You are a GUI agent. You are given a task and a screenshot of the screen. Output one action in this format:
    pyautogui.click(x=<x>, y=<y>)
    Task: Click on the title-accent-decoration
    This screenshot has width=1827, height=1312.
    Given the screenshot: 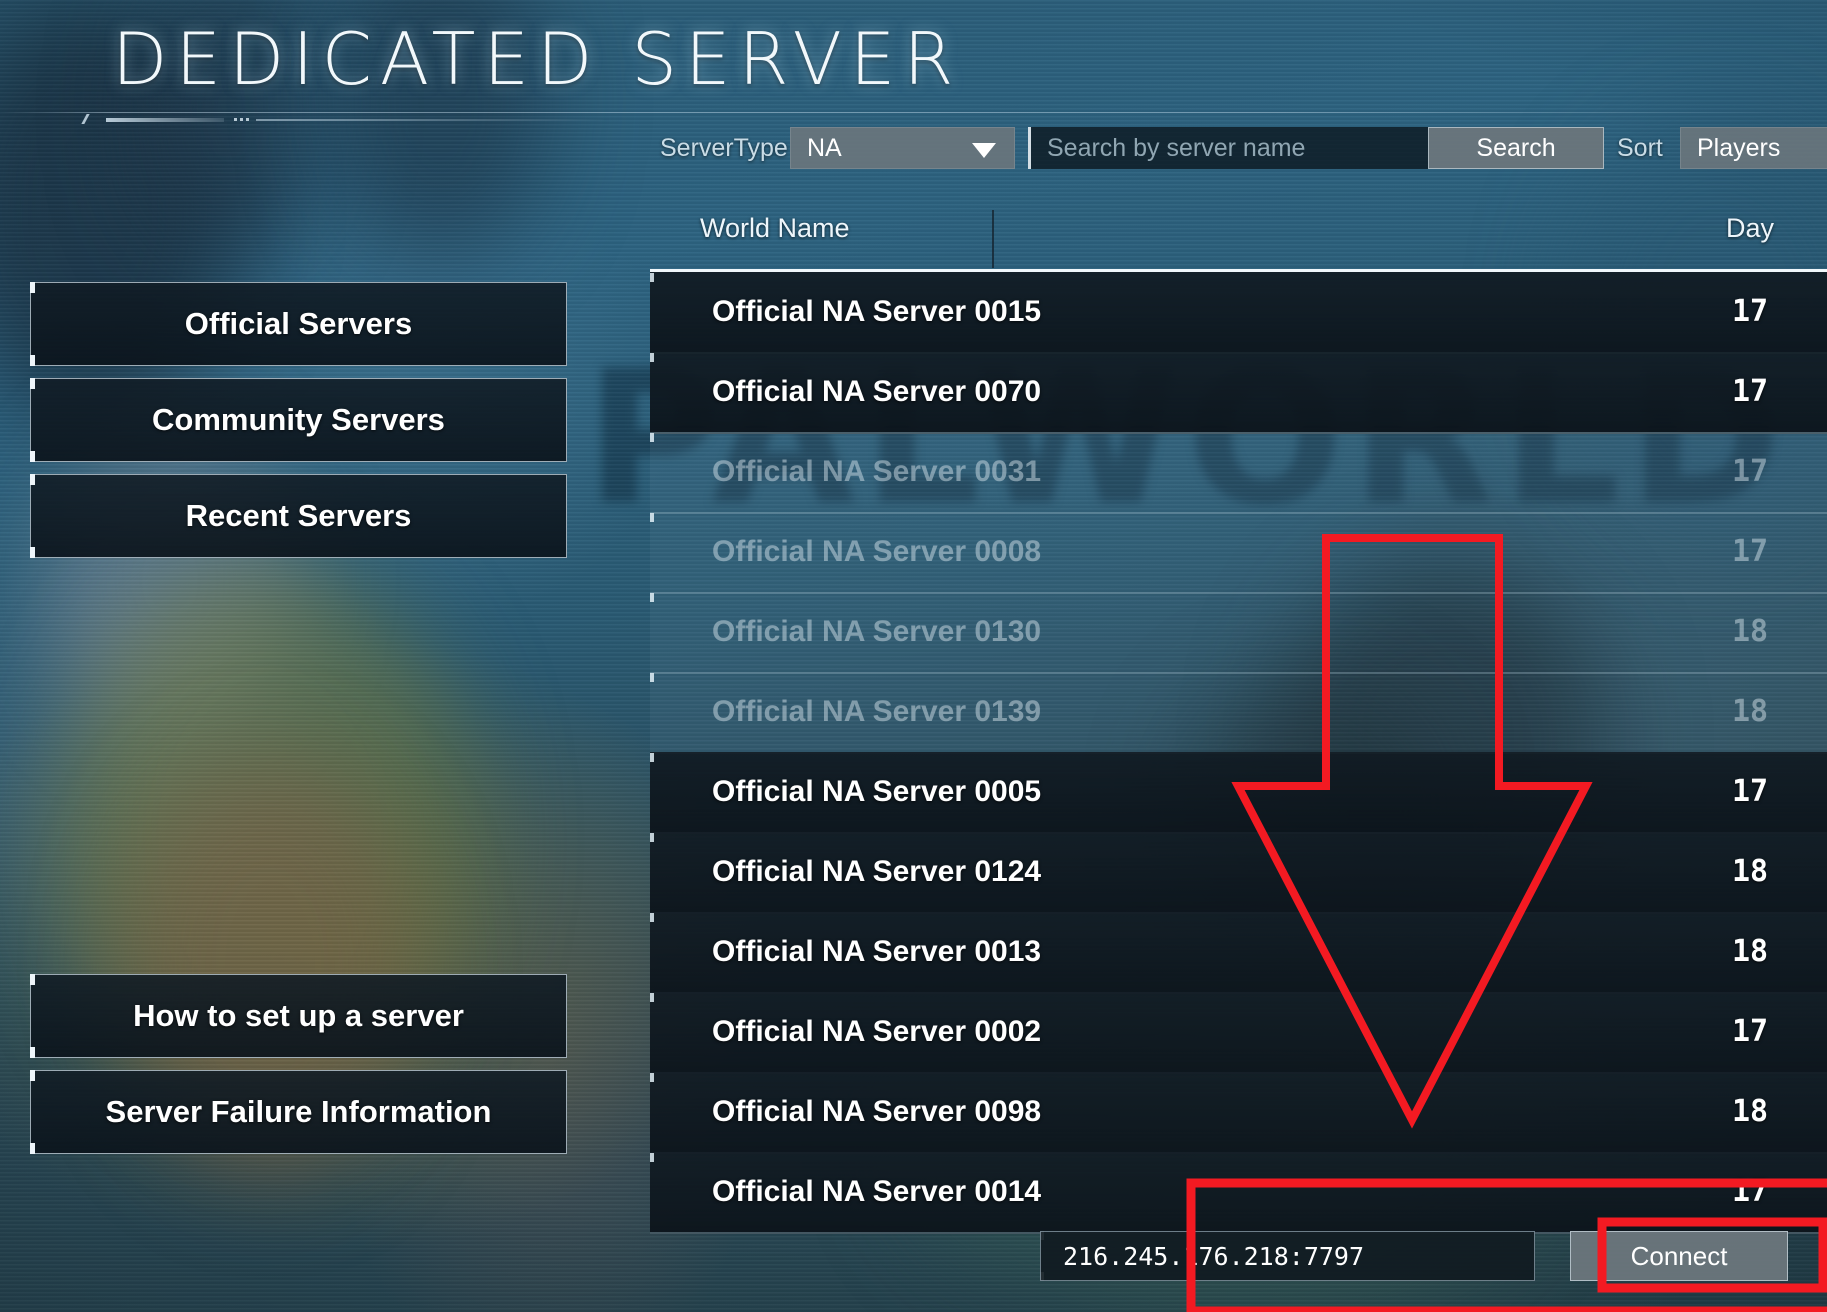 What is the action you would take?
    pyautogui.click(x=343, y=119)
    